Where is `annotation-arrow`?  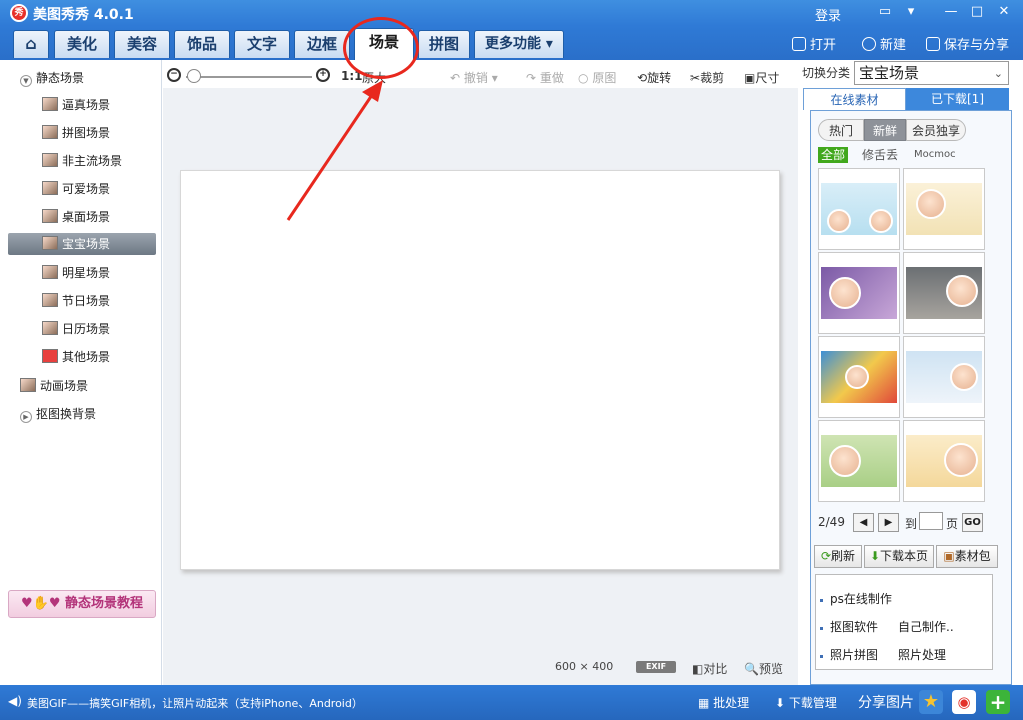
annotation-arrow is located at coordinates (334, 150).